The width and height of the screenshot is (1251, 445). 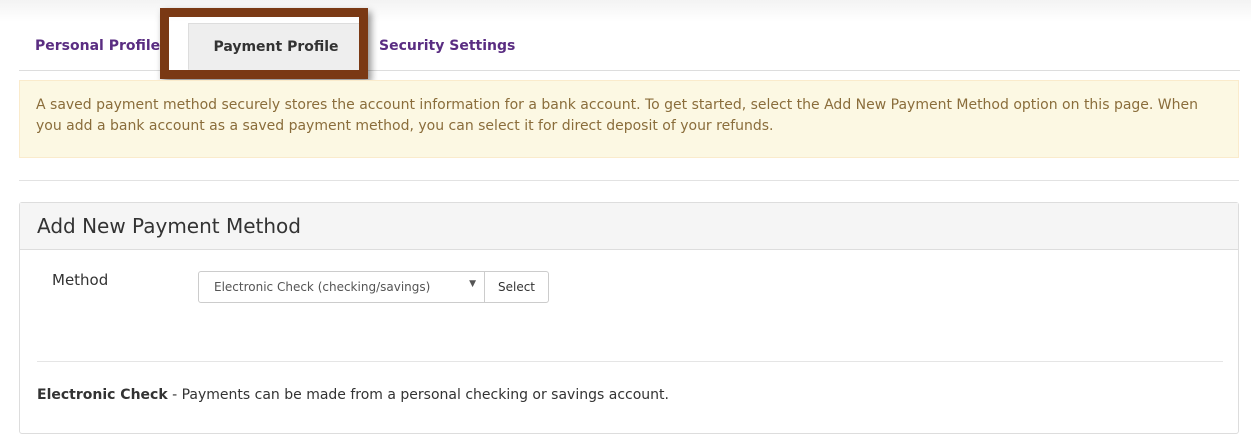 What do you see at coordinates (447, 46) in the screenshot?
I see `tab-security-settings: Security Settings` at bounding box center [447, 46].